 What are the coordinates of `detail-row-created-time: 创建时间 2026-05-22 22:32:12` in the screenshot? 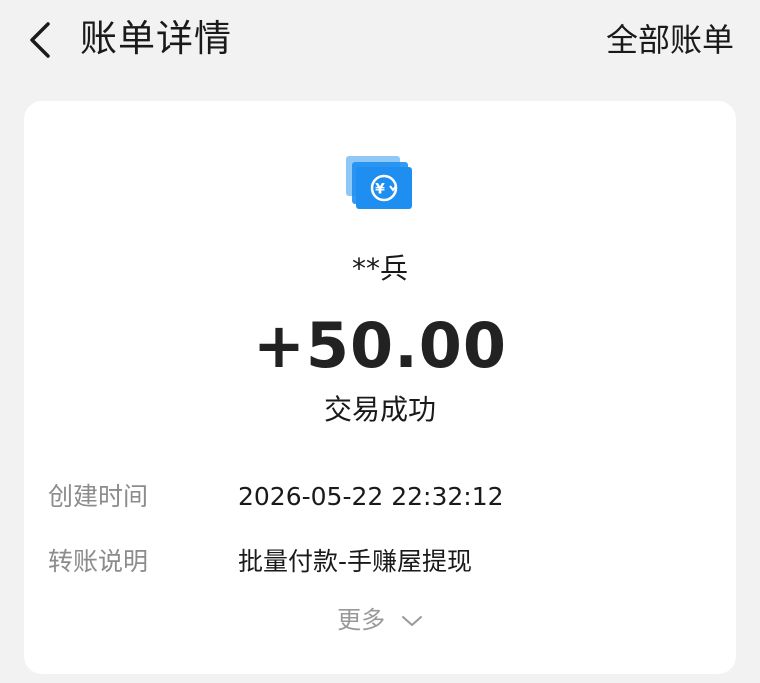 It's located at (378, 497).